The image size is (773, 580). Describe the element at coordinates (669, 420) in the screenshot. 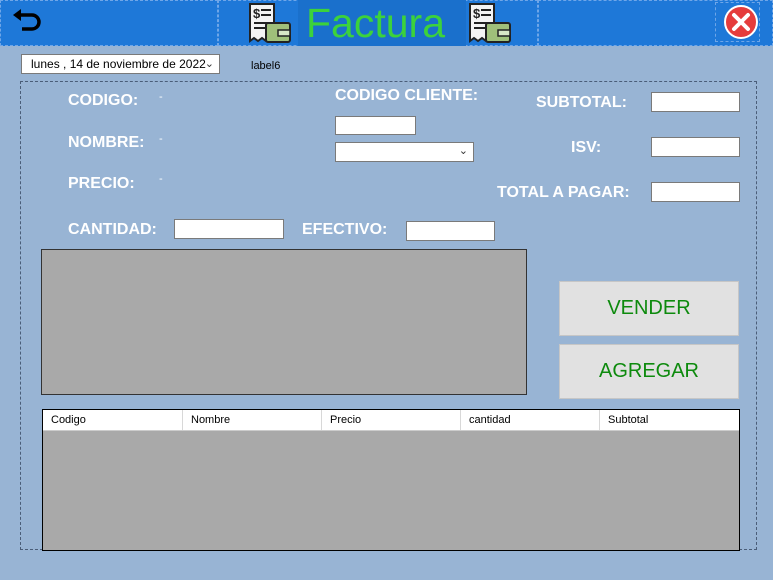

I see `column-header: Subtotal` at that location.